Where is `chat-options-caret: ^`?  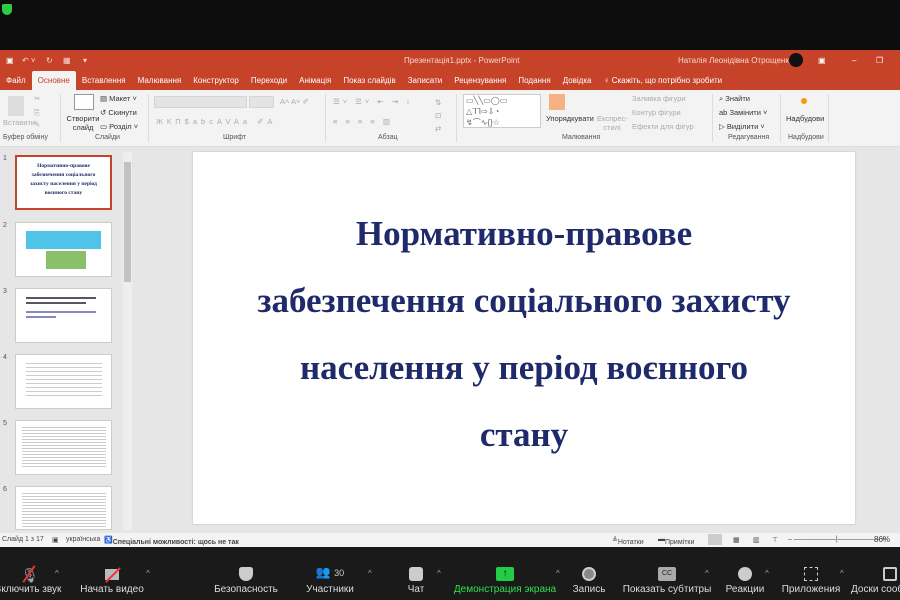
chat-options-caret: ^ is located at coordinates (439, 573).